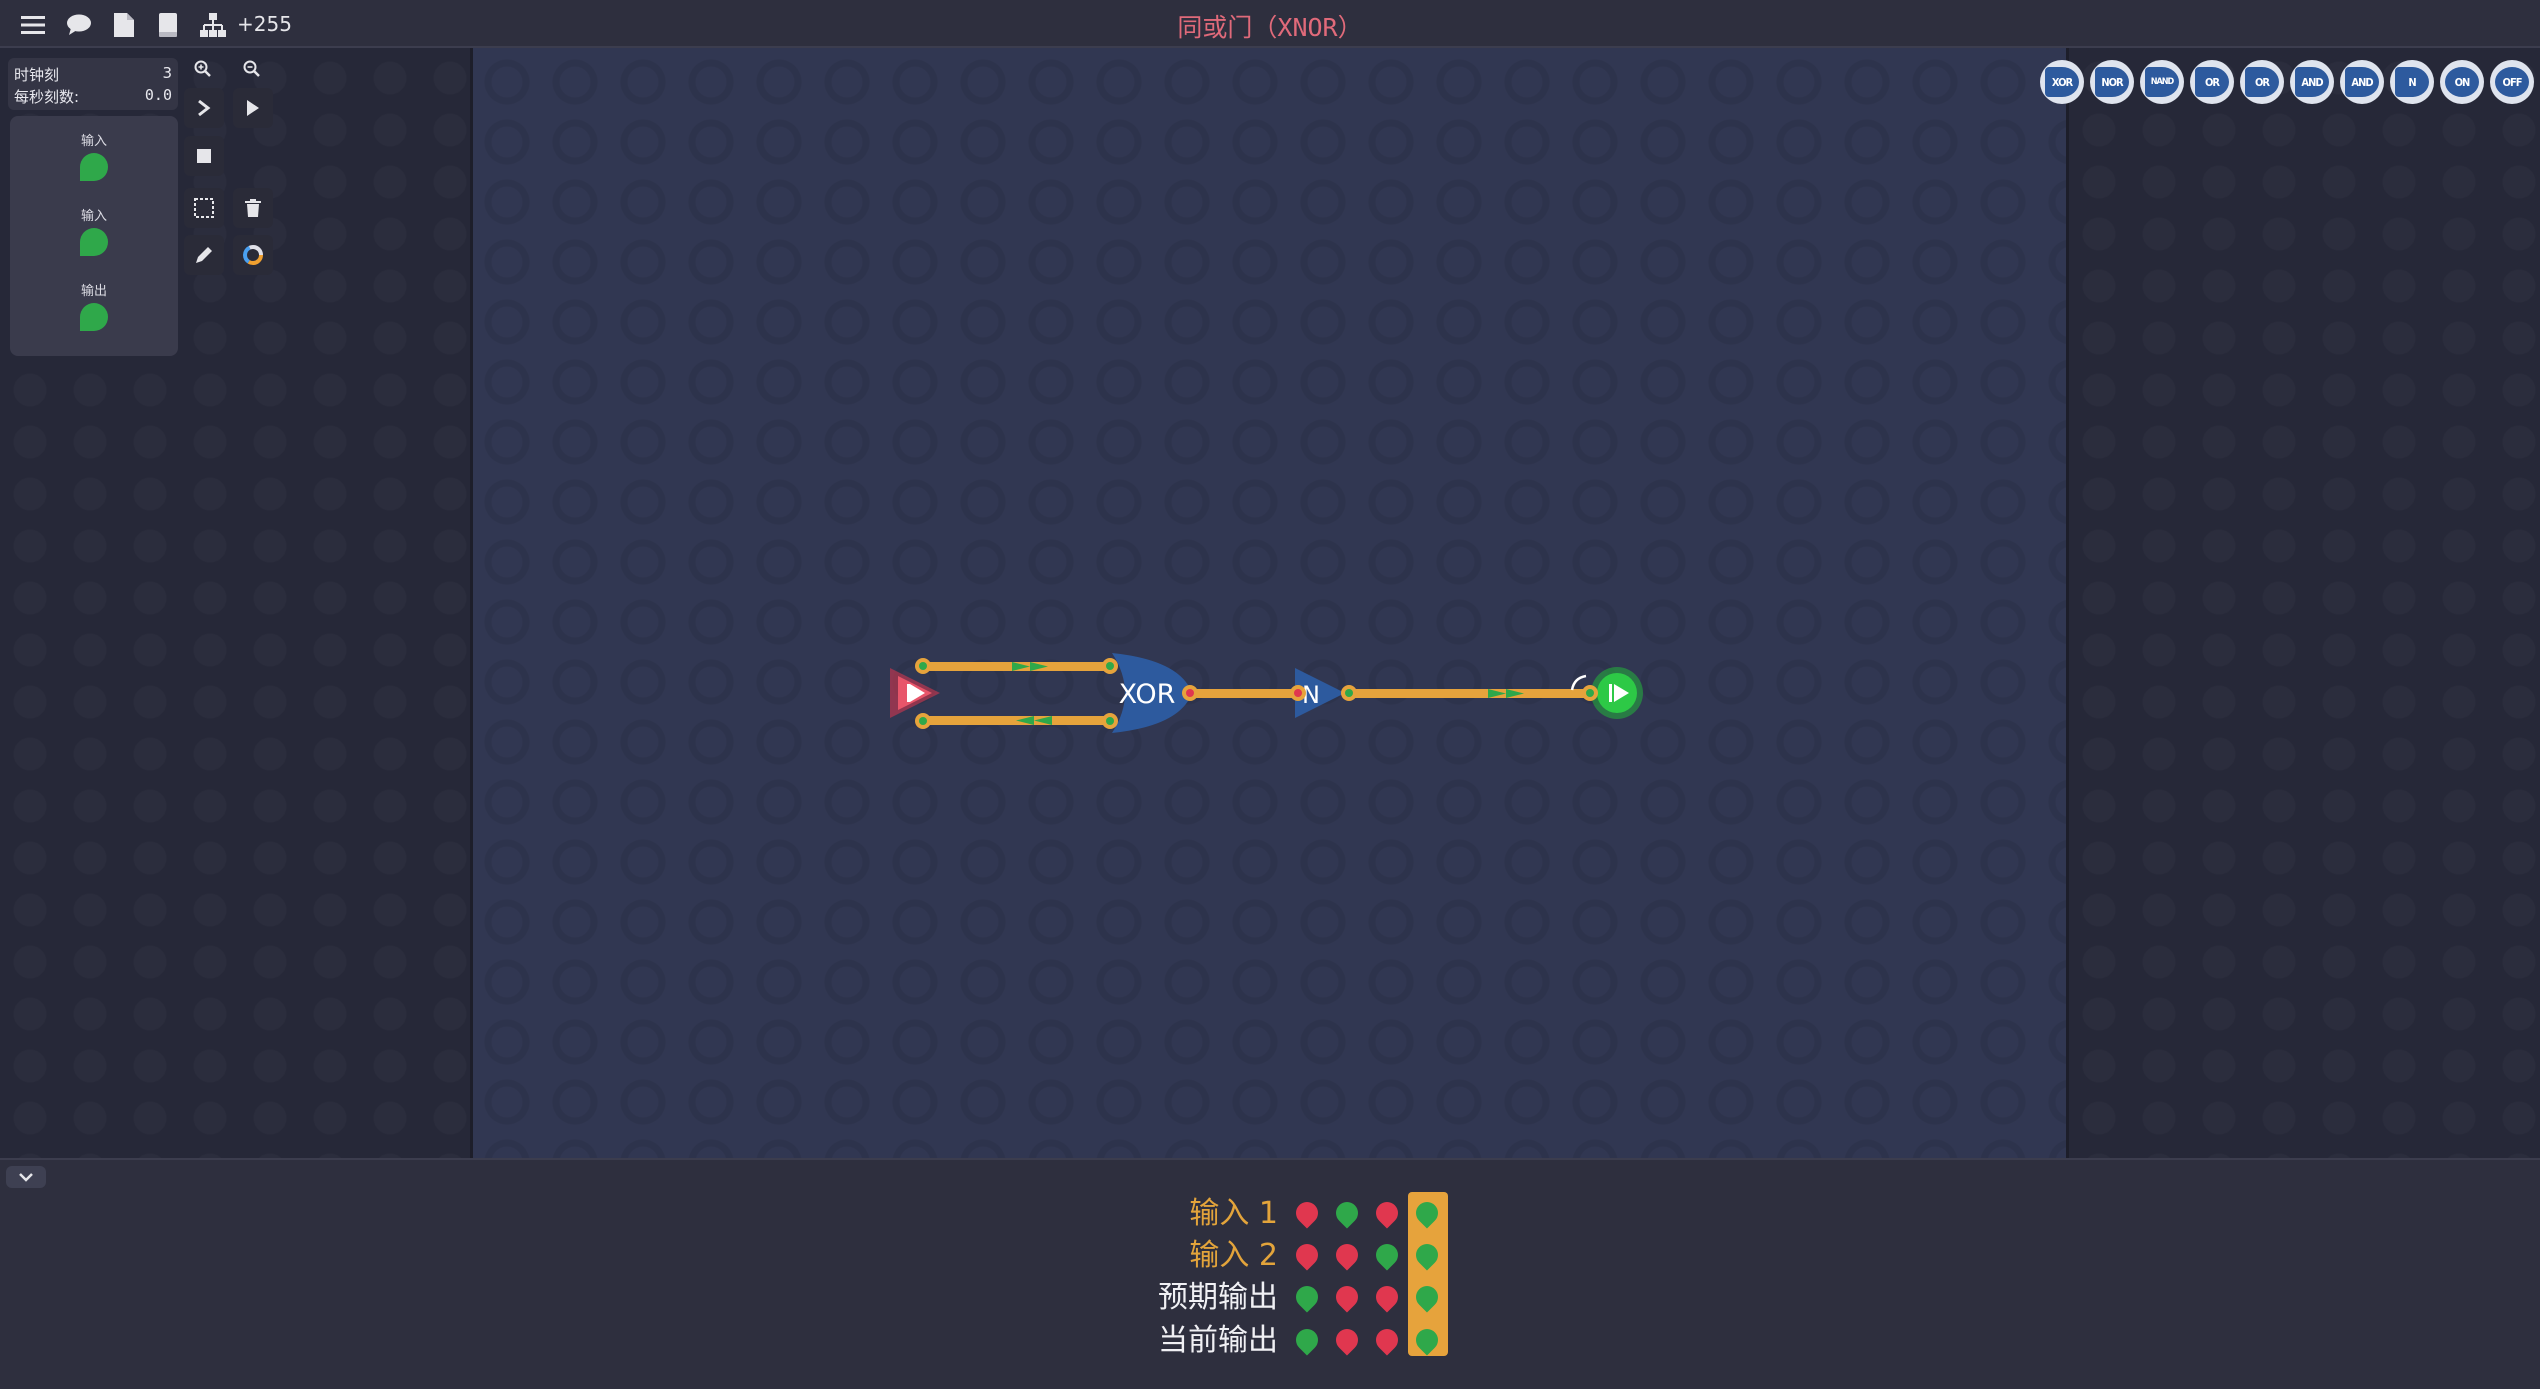  I want to click on menu-icon, so click(33, 25).